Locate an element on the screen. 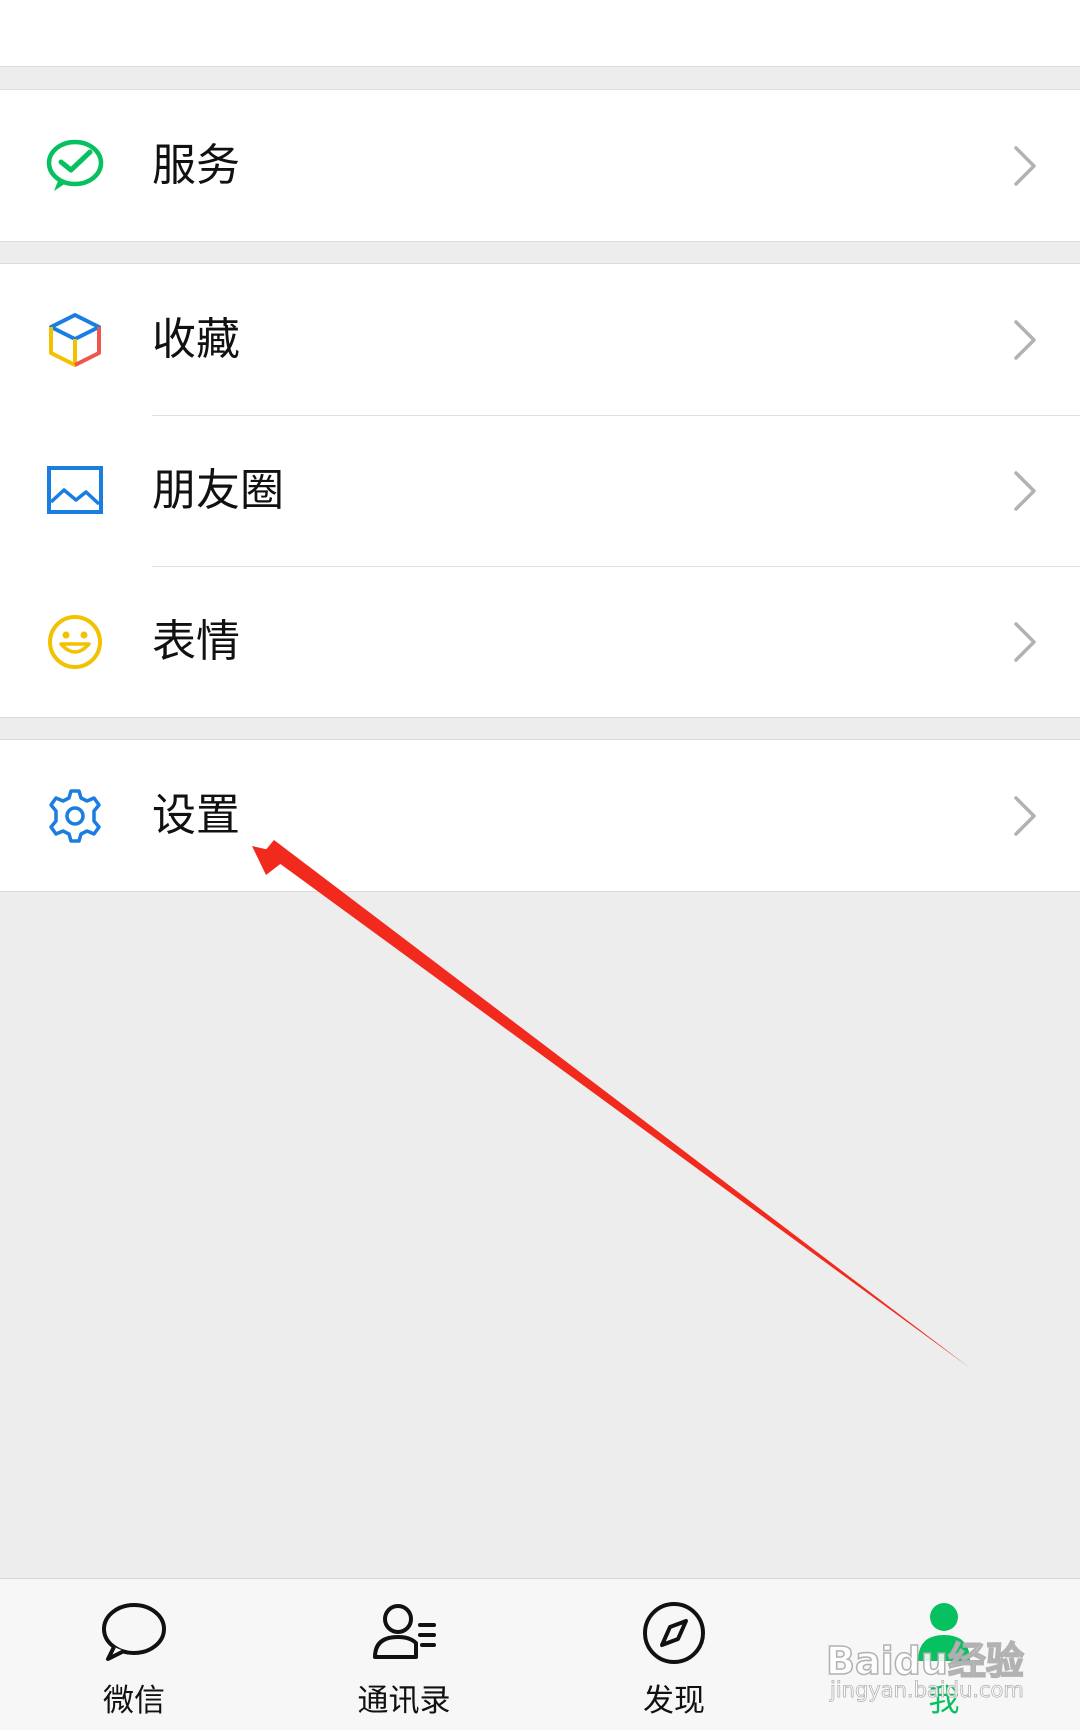 Image resolution: width=1080 pixels, height=1730 pixels. smiley-icon is located at coordinates (75, 642).